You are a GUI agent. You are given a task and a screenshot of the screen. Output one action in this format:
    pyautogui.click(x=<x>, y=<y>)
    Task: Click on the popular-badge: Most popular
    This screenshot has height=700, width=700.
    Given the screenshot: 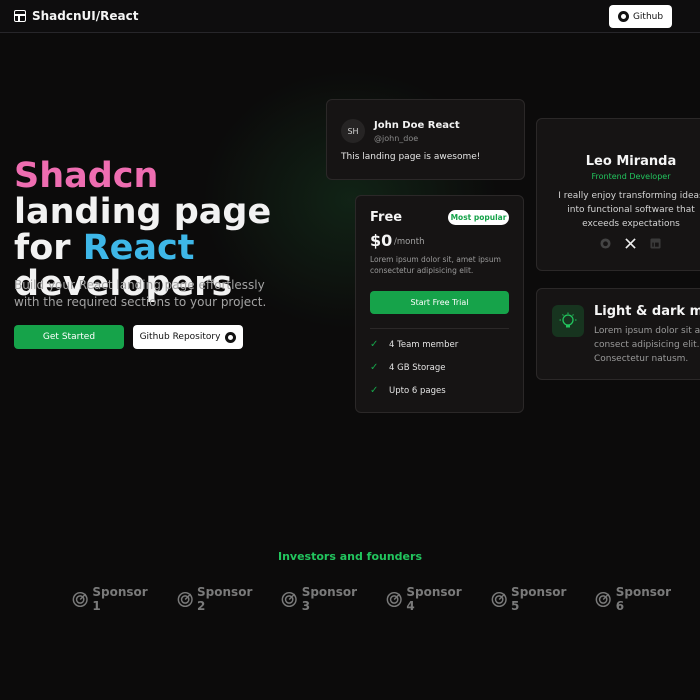 What is the action you would take?
    pyautogui.click(x=478, y=217)
    